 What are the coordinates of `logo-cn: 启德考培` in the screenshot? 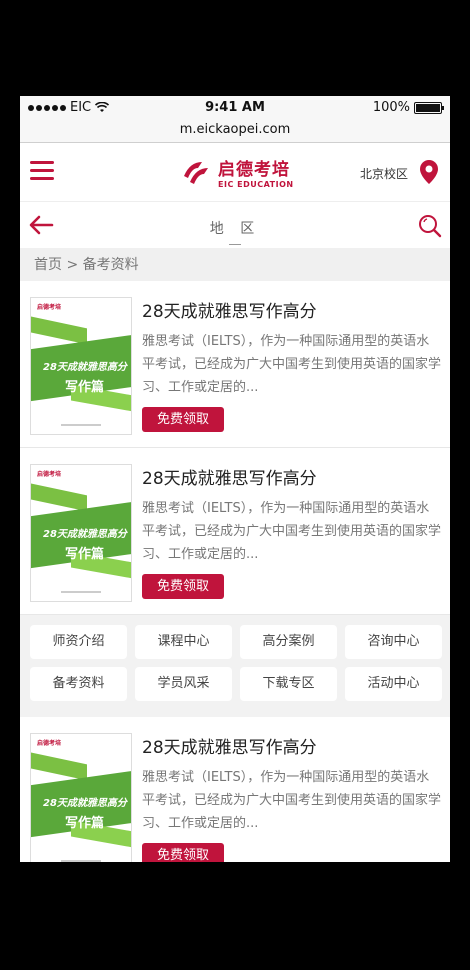 It's located at (254, 170).